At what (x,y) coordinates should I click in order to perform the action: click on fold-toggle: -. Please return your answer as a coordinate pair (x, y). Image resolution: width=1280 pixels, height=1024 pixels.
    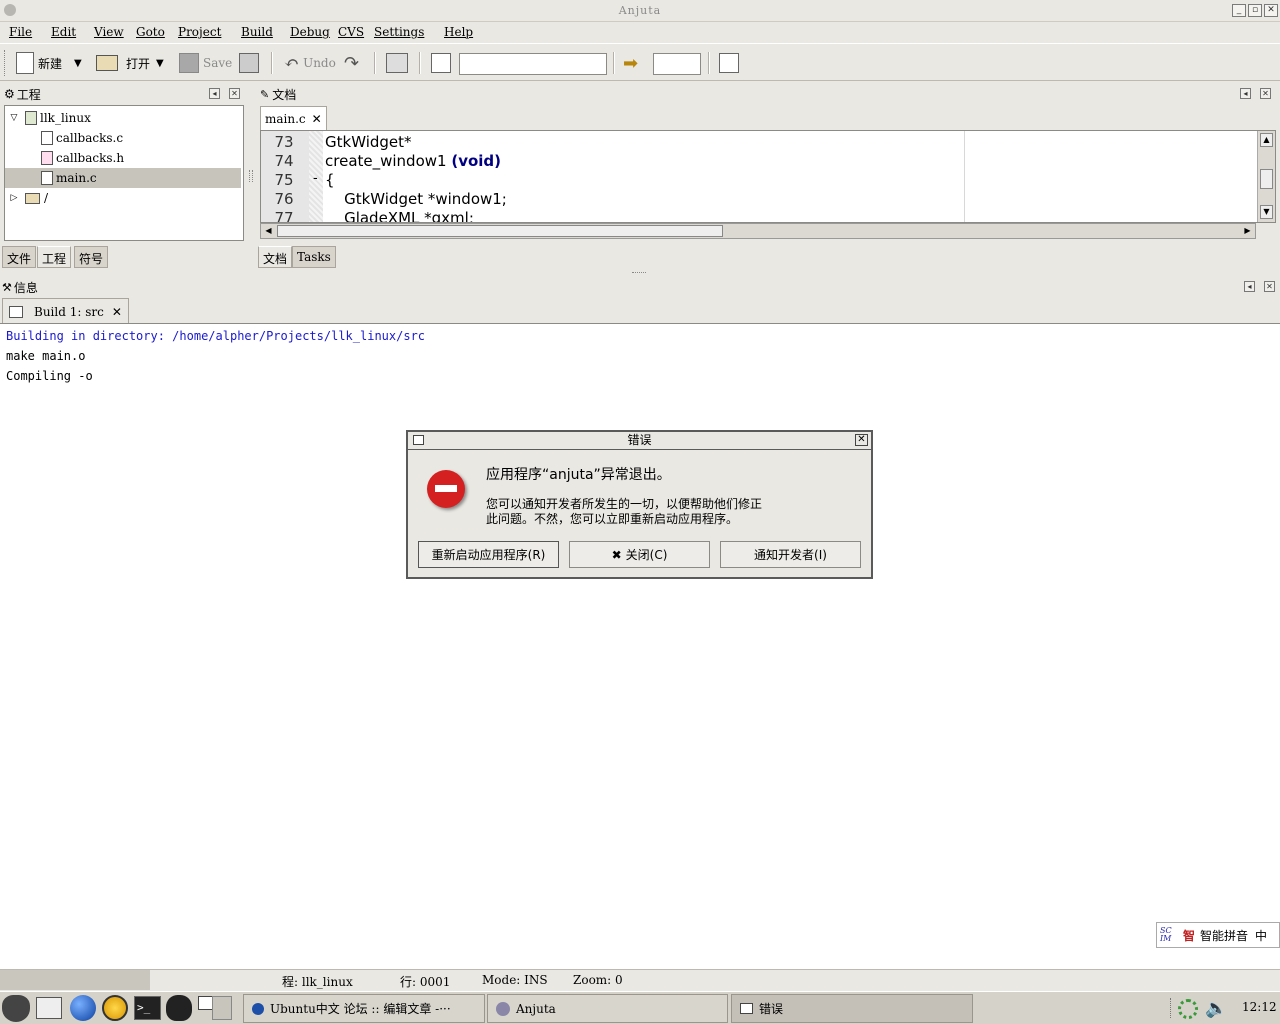
    Looking at the image, I should click on (315, 178).